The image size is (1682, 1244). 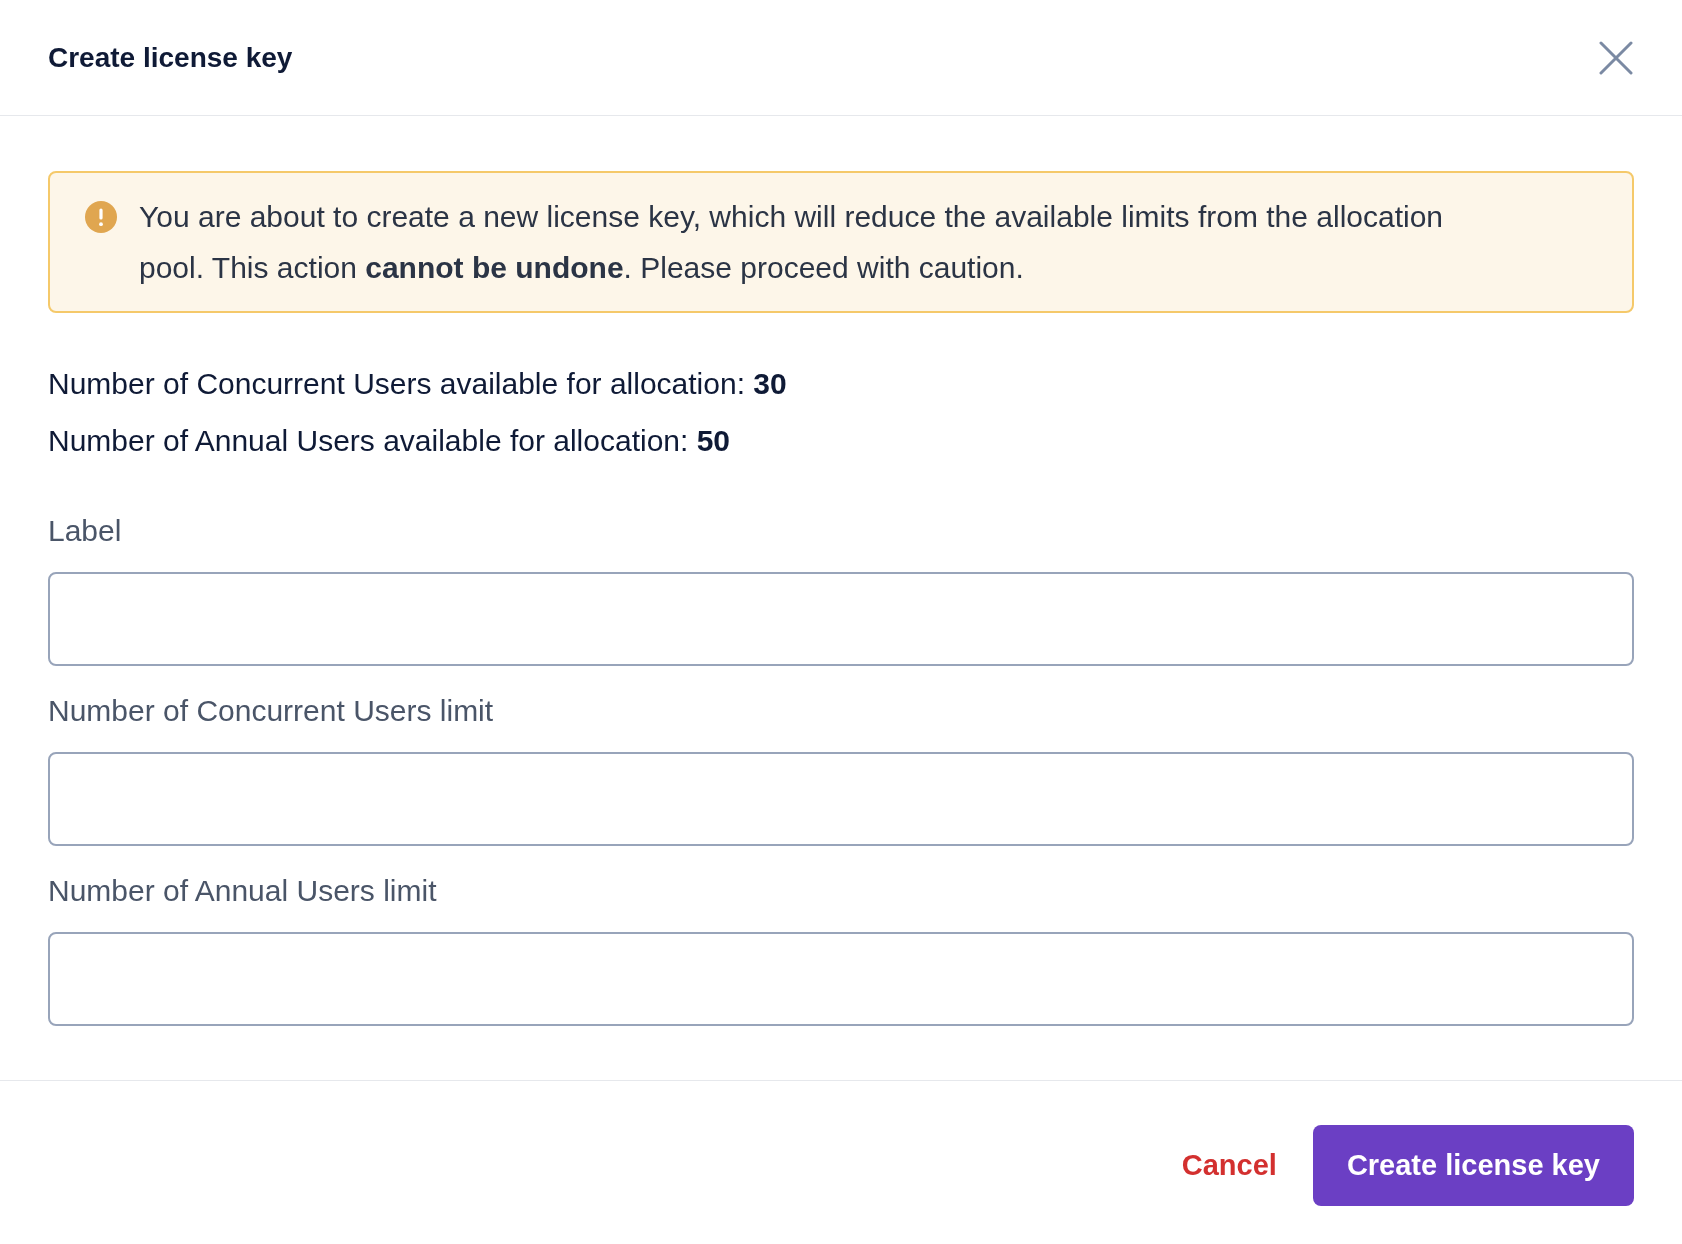 I want to click on field-label: Number of Annual Users limit, so click(x=243, y=891).